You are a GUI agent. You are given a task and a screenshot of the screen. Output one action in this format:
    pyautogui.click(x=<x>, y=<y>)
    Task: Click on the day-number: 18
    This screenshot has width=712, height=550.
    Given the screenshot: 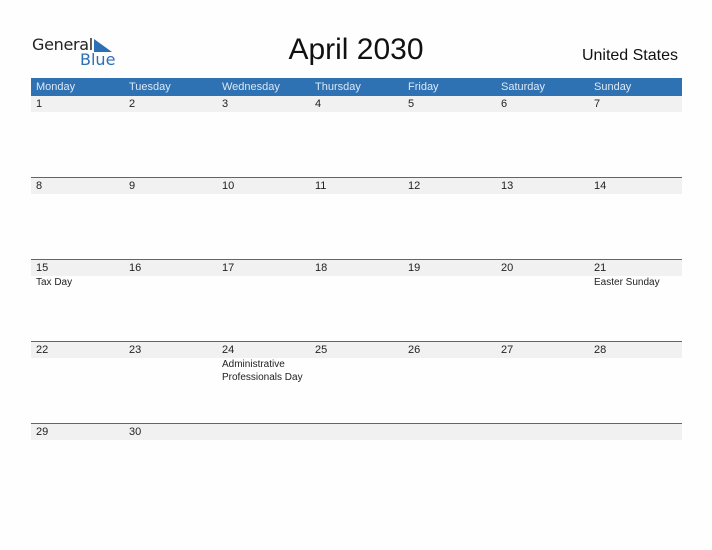 What is the action you would take?
    pyautogui.click(x=321, y=268)
    